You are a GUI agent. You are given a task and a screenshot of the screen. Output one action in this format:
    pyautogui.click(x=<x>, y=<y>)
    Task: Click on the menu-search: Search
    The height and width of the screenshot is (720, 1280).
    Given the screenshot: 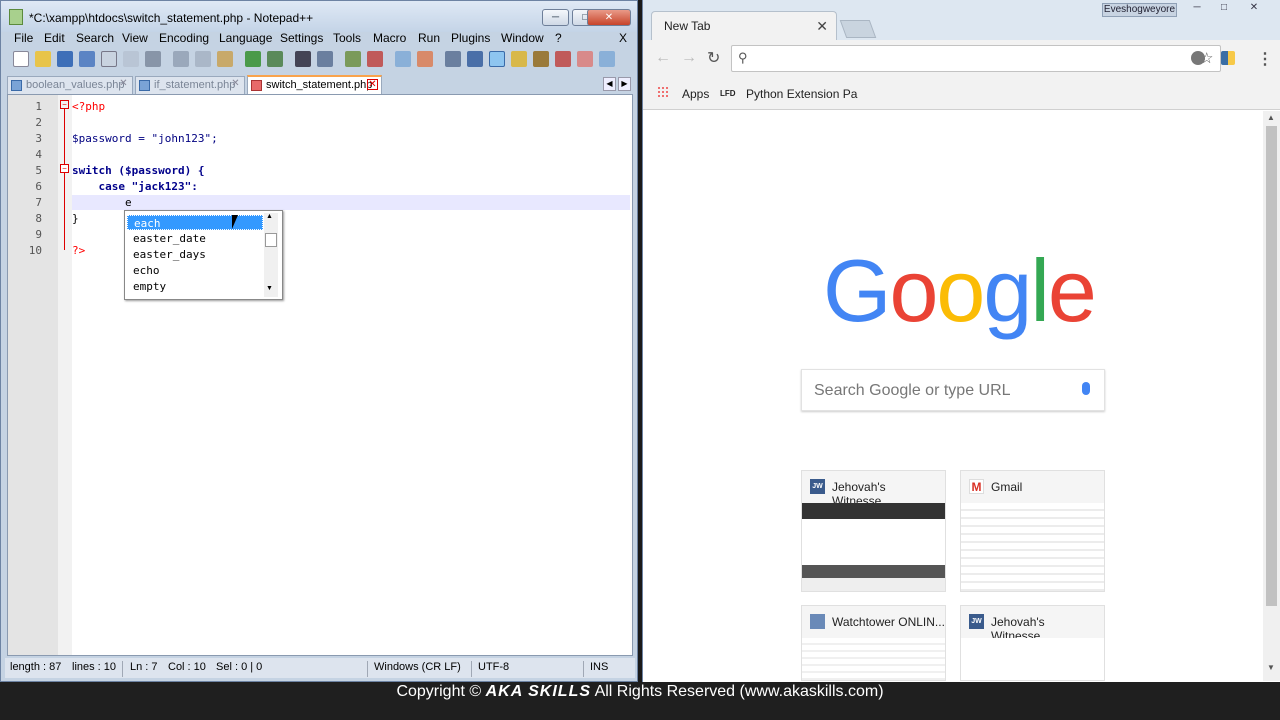 What is the action you would take?
    pyautogui.click(x=95, y=38)
    